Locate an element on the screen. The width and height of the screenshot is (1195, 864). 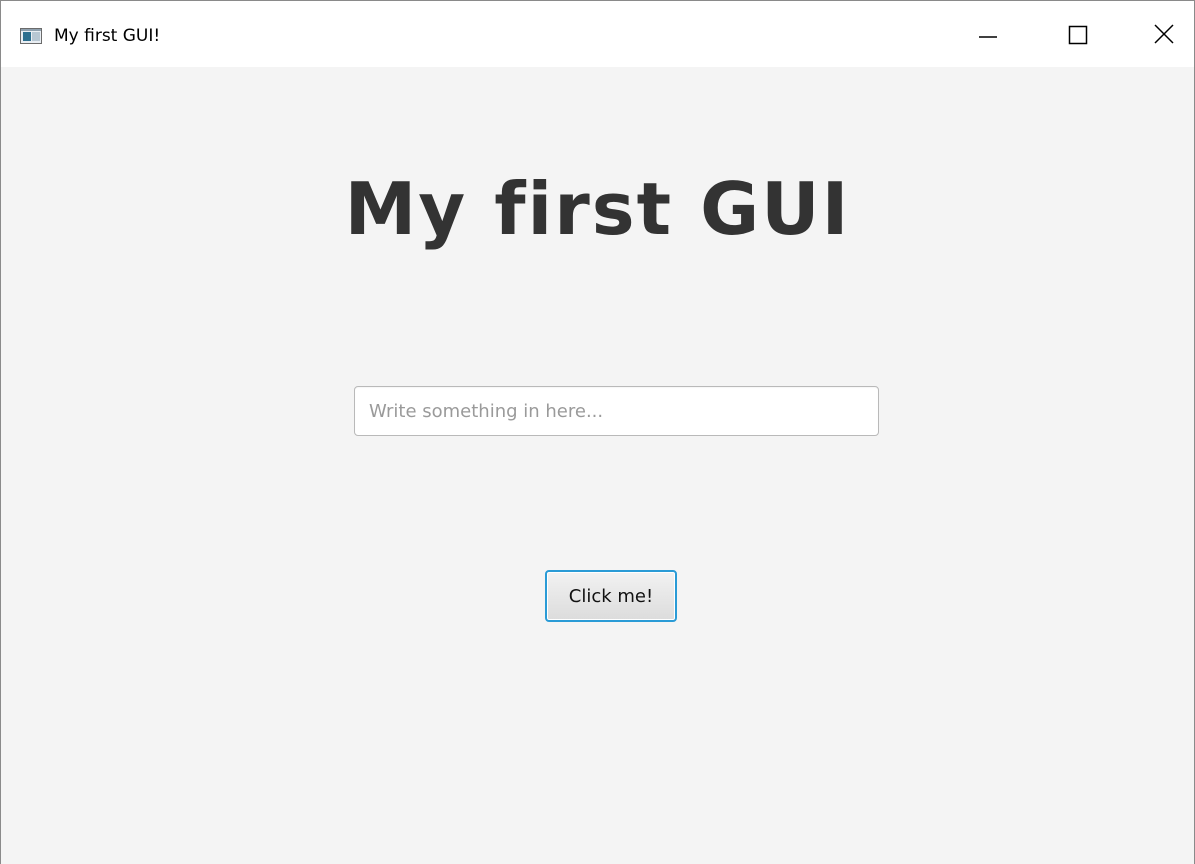
maximize-icon is located at coordinates (1078, 35).